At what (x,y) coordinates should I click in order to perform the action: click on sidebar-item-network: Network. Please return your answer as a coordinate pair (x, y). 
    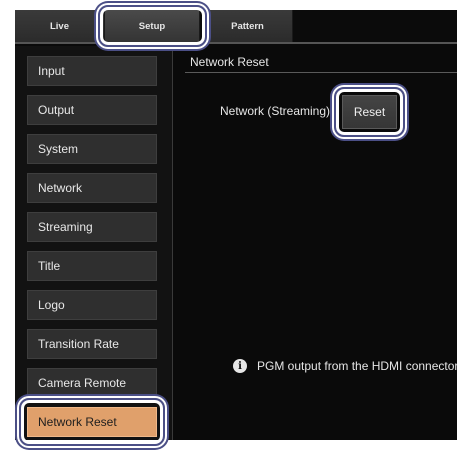
    Looking at the image, I should click on (92, 188).